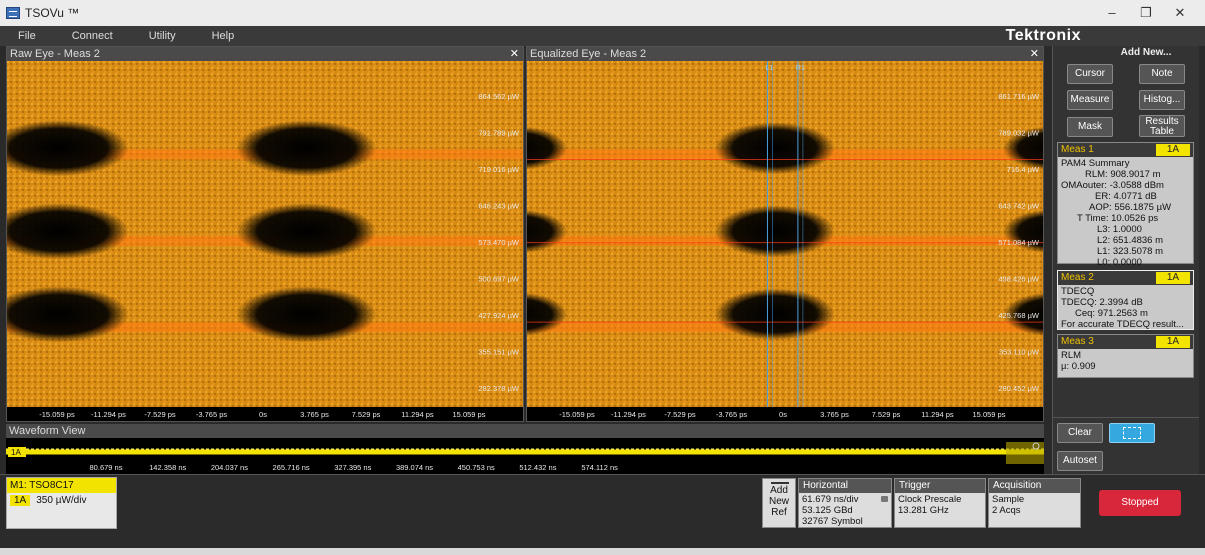 The height and width of the screenshot is (555, 1205). What do you see at coordinates (1126, 196) in the screenshot?
I see `meas-1-er: ER: 4.0771 dB` at bounding box center [1126, 196].